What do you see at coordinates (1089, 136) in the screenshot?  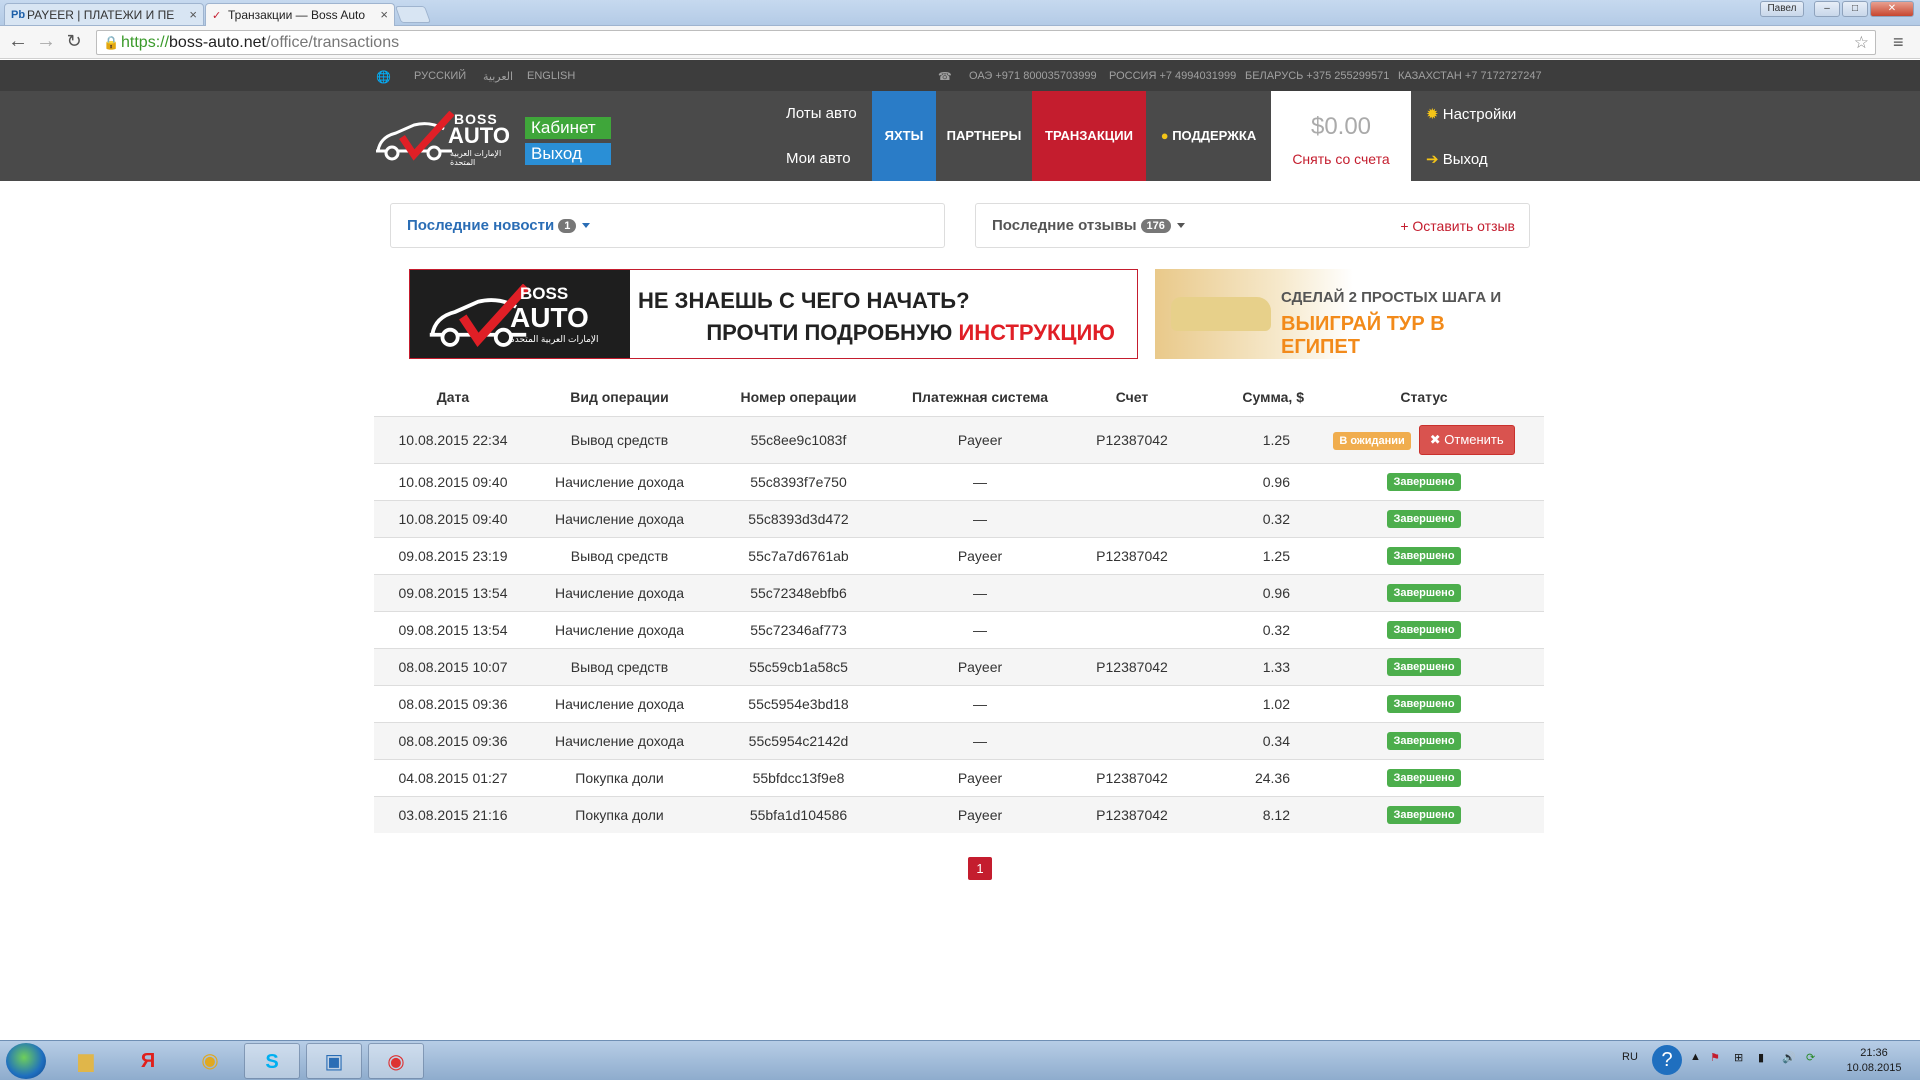 I see `nav-transactions: ТРАНЗАКЦИИ` at bounding box center [1089, 136].